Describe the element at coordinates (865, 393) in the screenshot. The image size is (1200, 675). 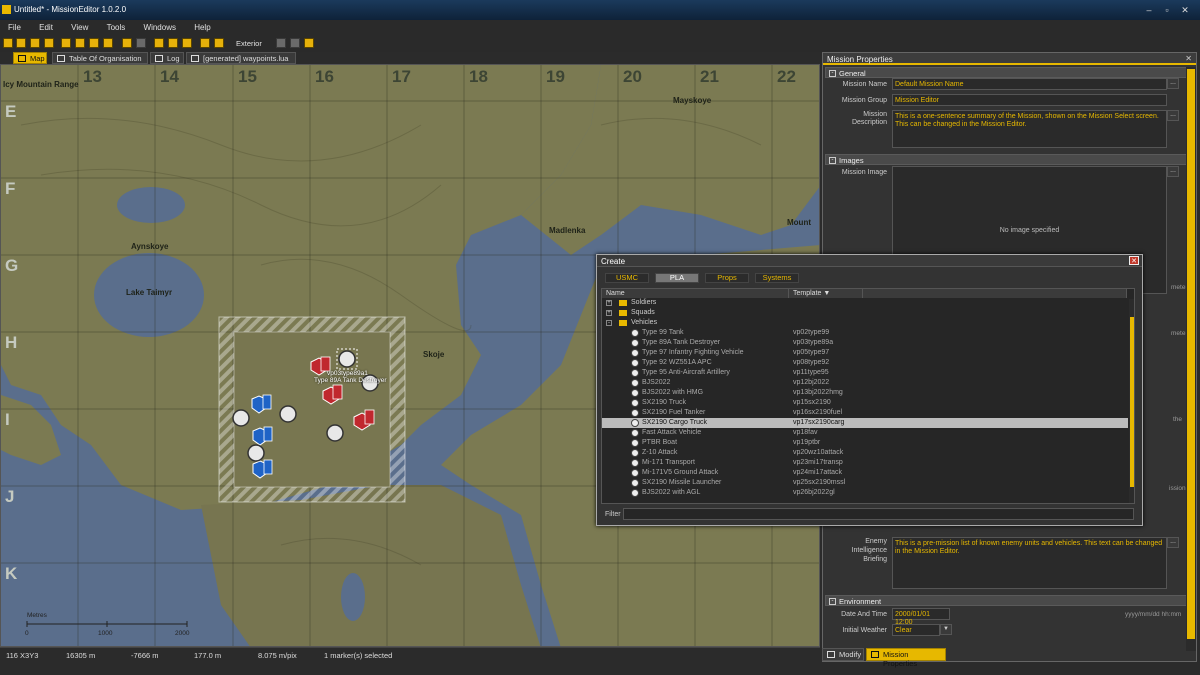
I see `list-item: BJS2022 with HMG vp13bj2022hmg` at that location.